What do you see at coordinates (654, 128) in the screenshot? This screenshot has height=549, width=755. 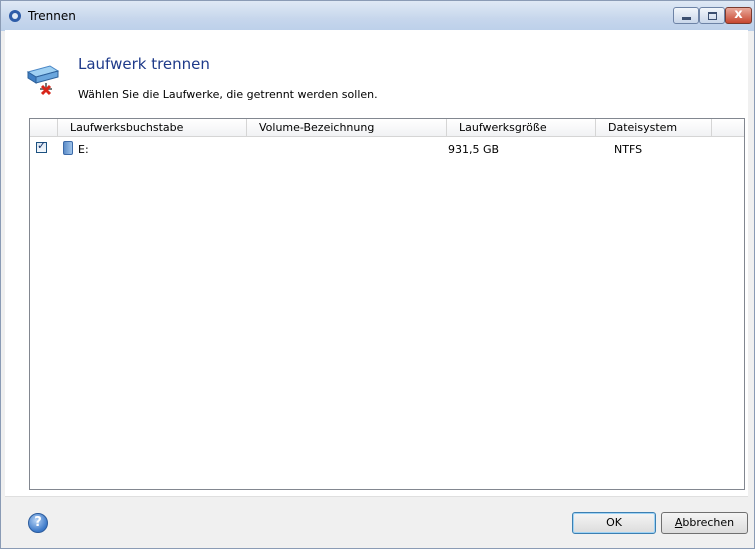 I see `column-header-filesystem: Dateisystem` at bounding box center [654, 128].